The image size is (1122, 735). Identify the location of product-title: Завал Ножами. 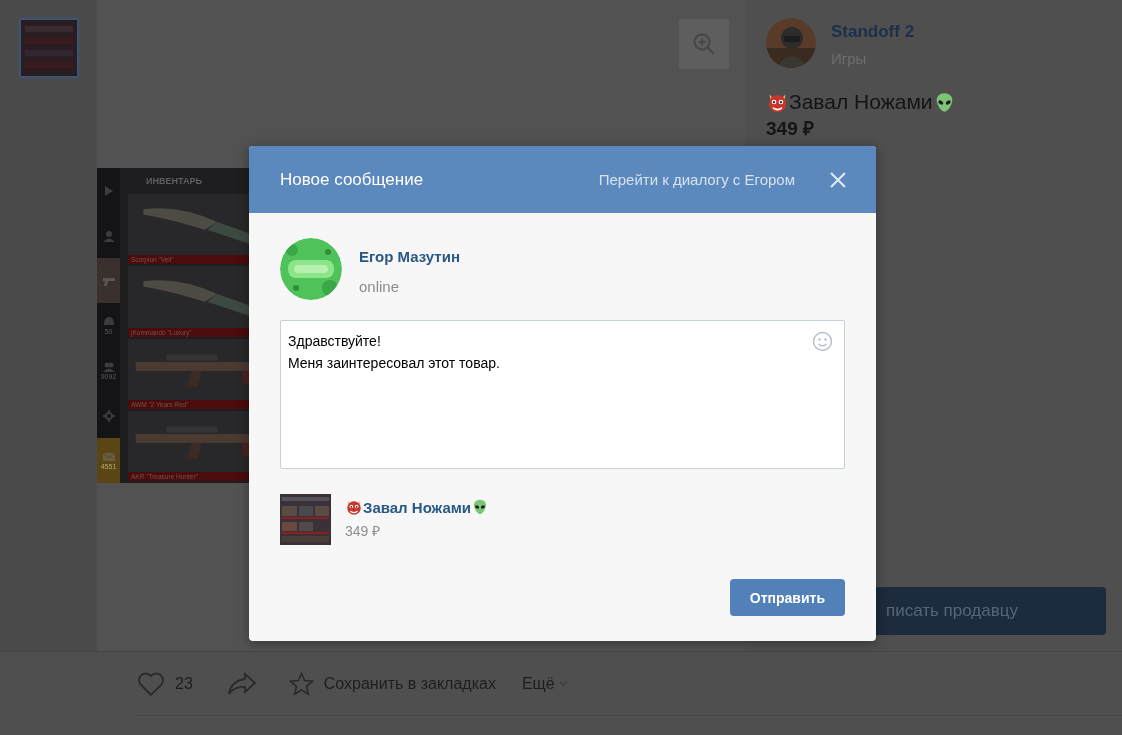
(861, 102).